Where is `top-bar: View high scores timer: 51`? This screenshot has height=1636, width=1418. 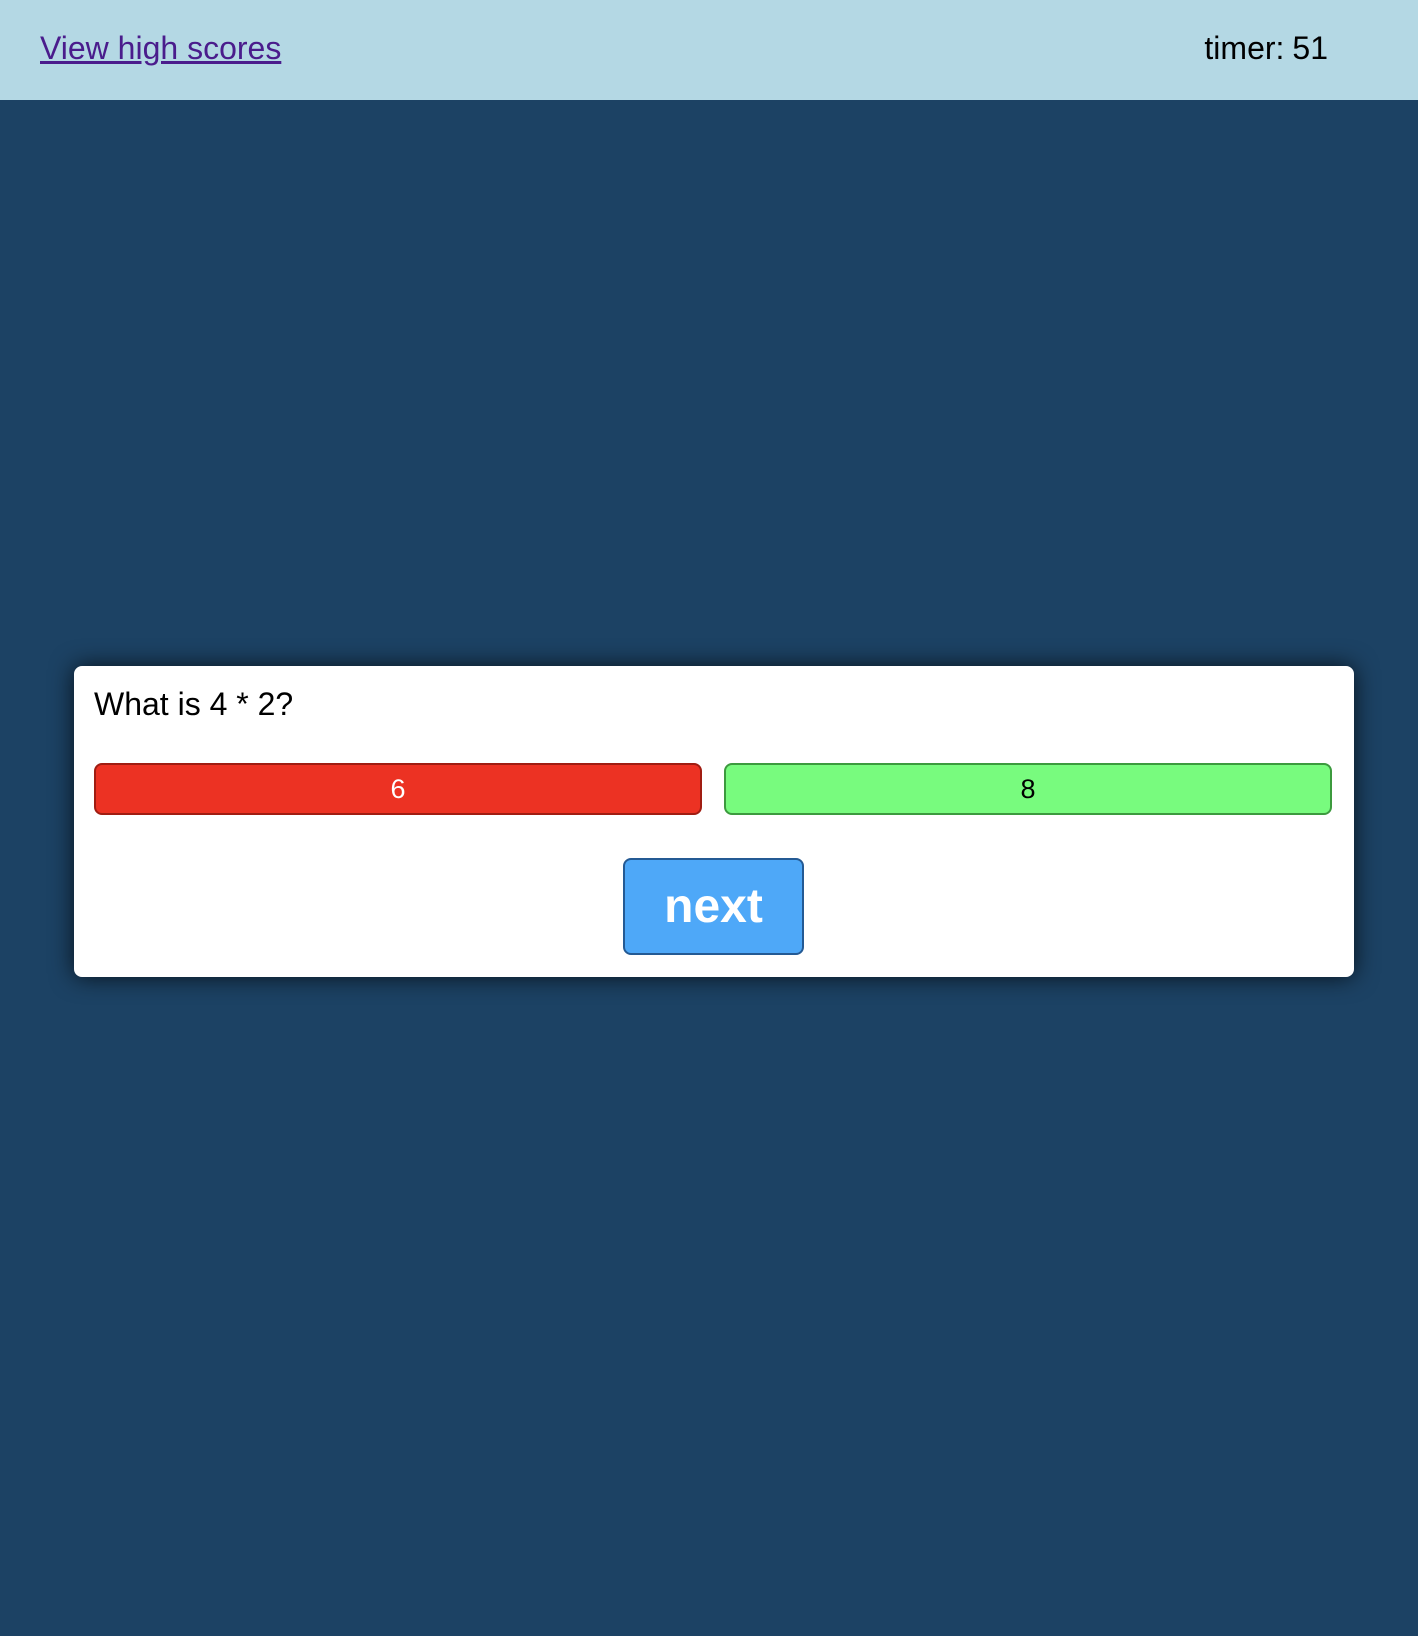 top-bar: View high scores timer: 51 is located at coordinates (709, 50).